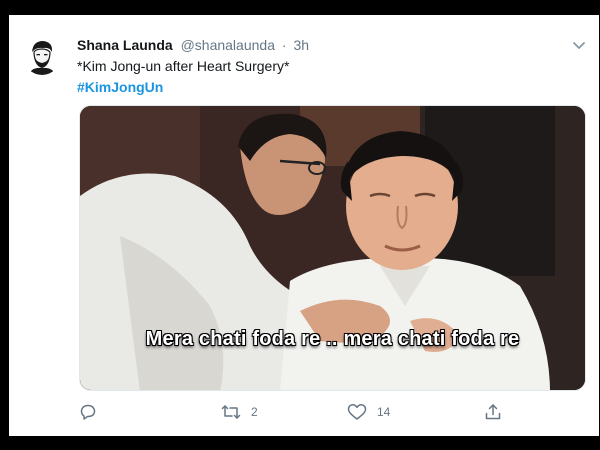 The image size is (600, 450). I want to click on tweet-action-bar: 2 14, so click(334, 412).